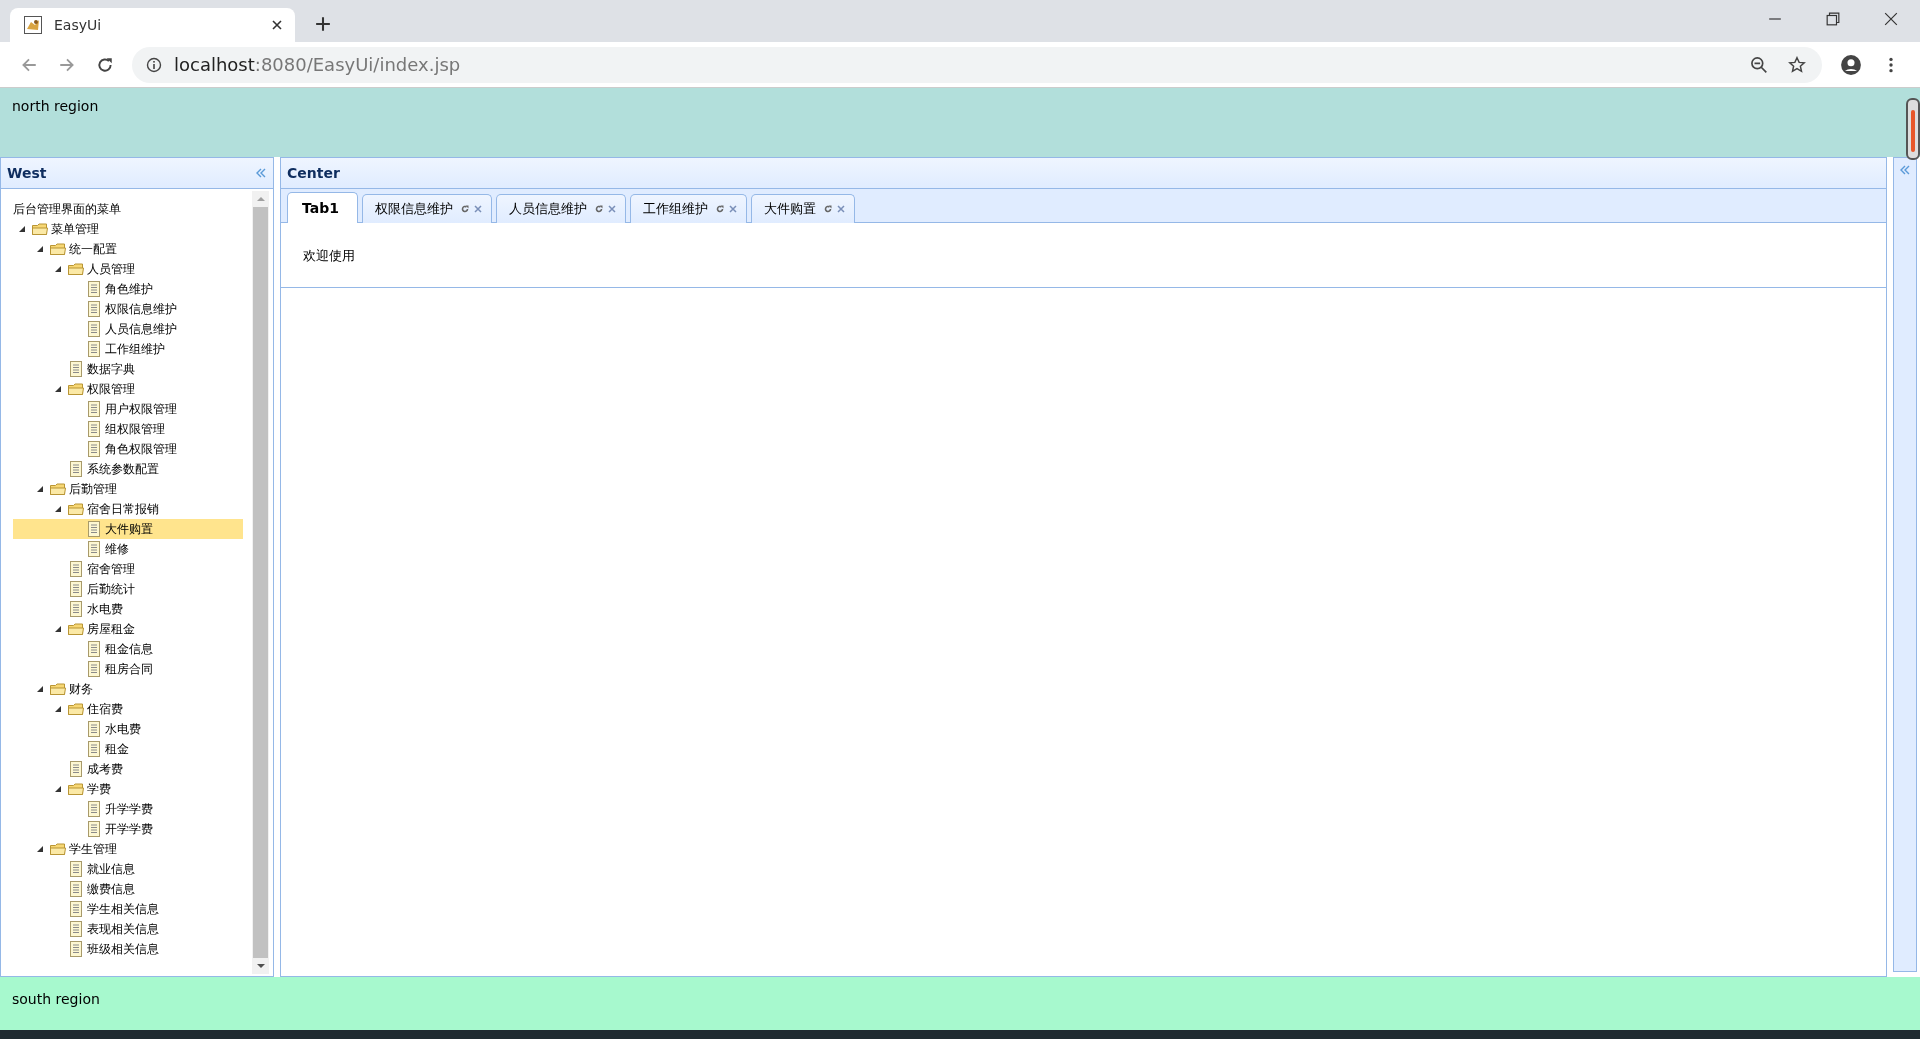 The width and height of the screenshot is (1920, 1039). I want to click on tree-root-label: 后台管理界面的菜单, so click(67, 209).